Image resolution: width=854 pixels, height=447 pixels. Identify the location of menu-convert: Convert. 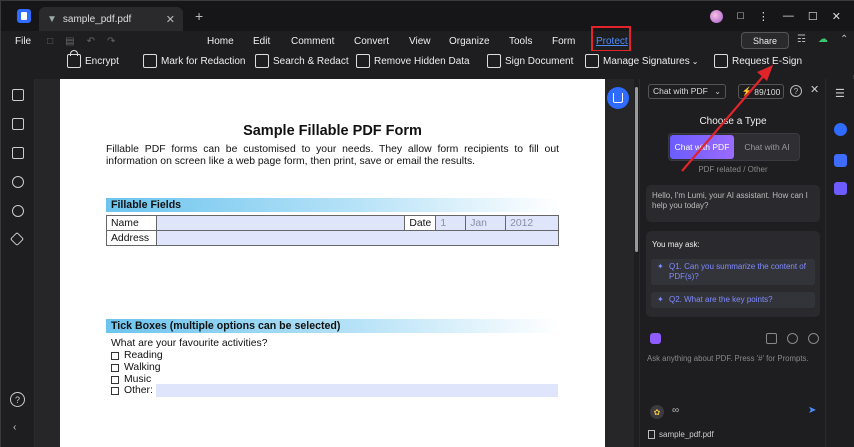
(371, 41).